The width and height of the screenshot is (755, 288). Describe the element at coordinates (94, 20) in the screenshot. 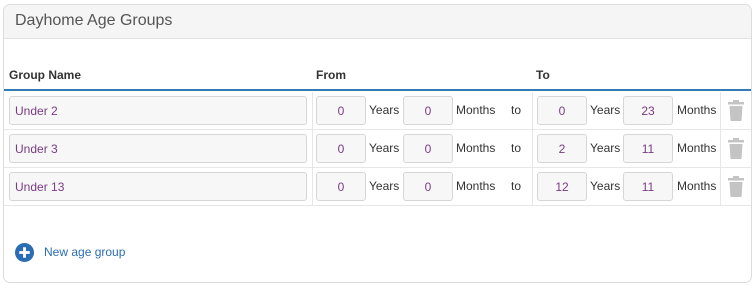

I see `panel-title: Dayhome Age Groups` at that location.